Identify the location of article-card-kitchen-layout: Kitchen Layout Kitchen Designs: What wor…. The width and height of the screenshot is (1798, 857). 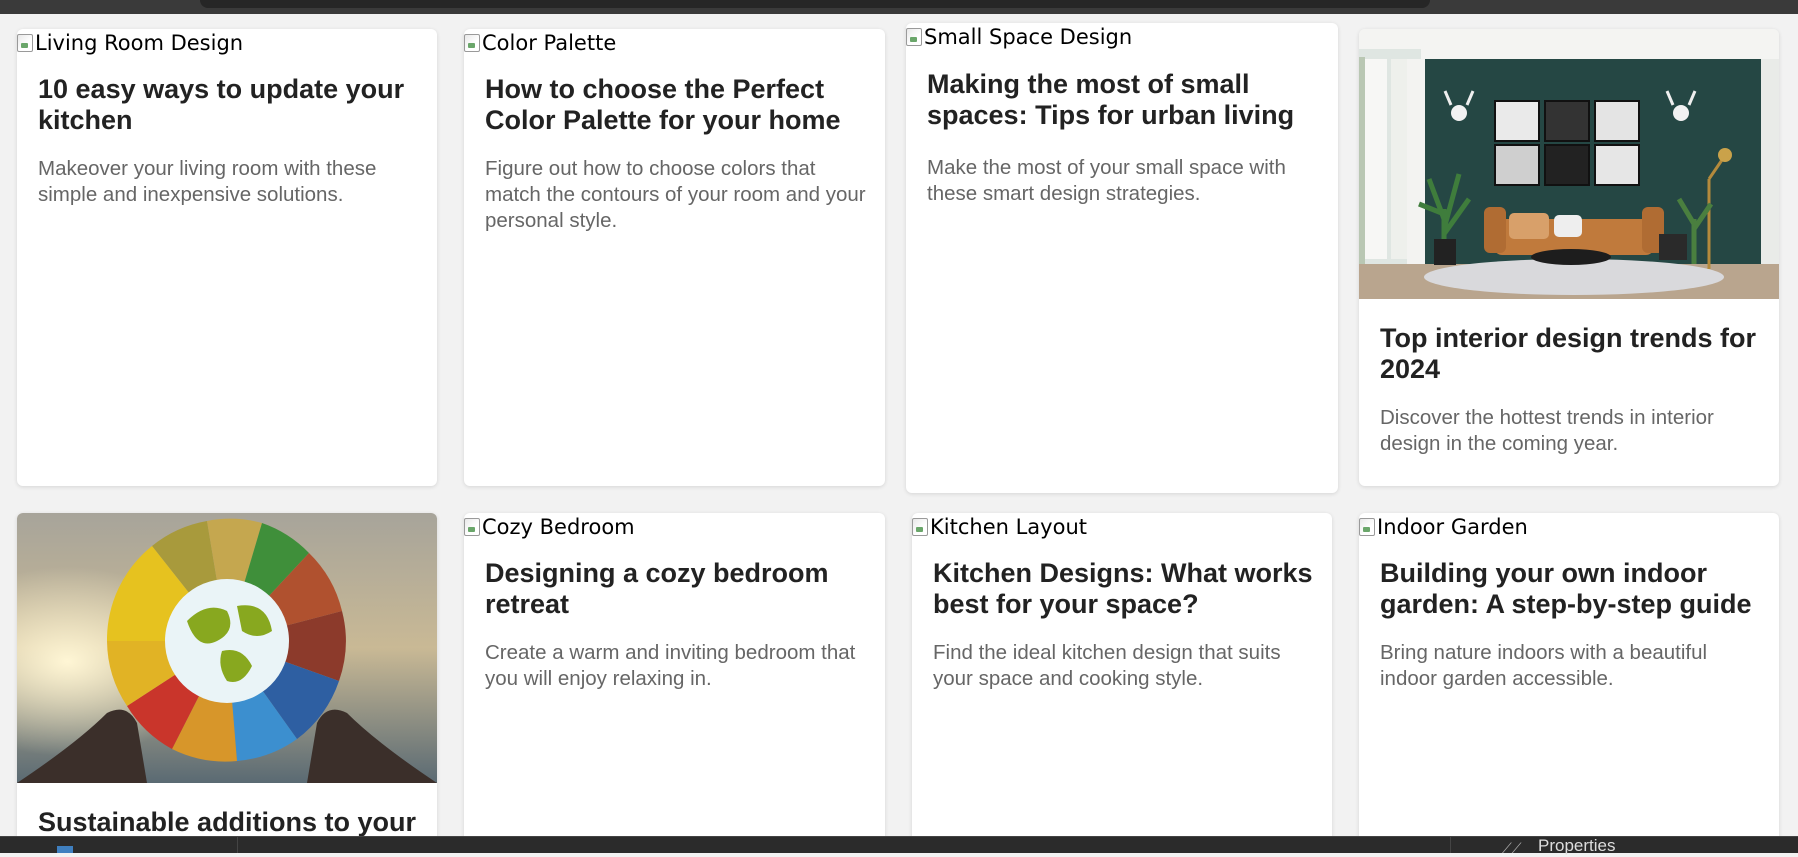
(1122, 678).